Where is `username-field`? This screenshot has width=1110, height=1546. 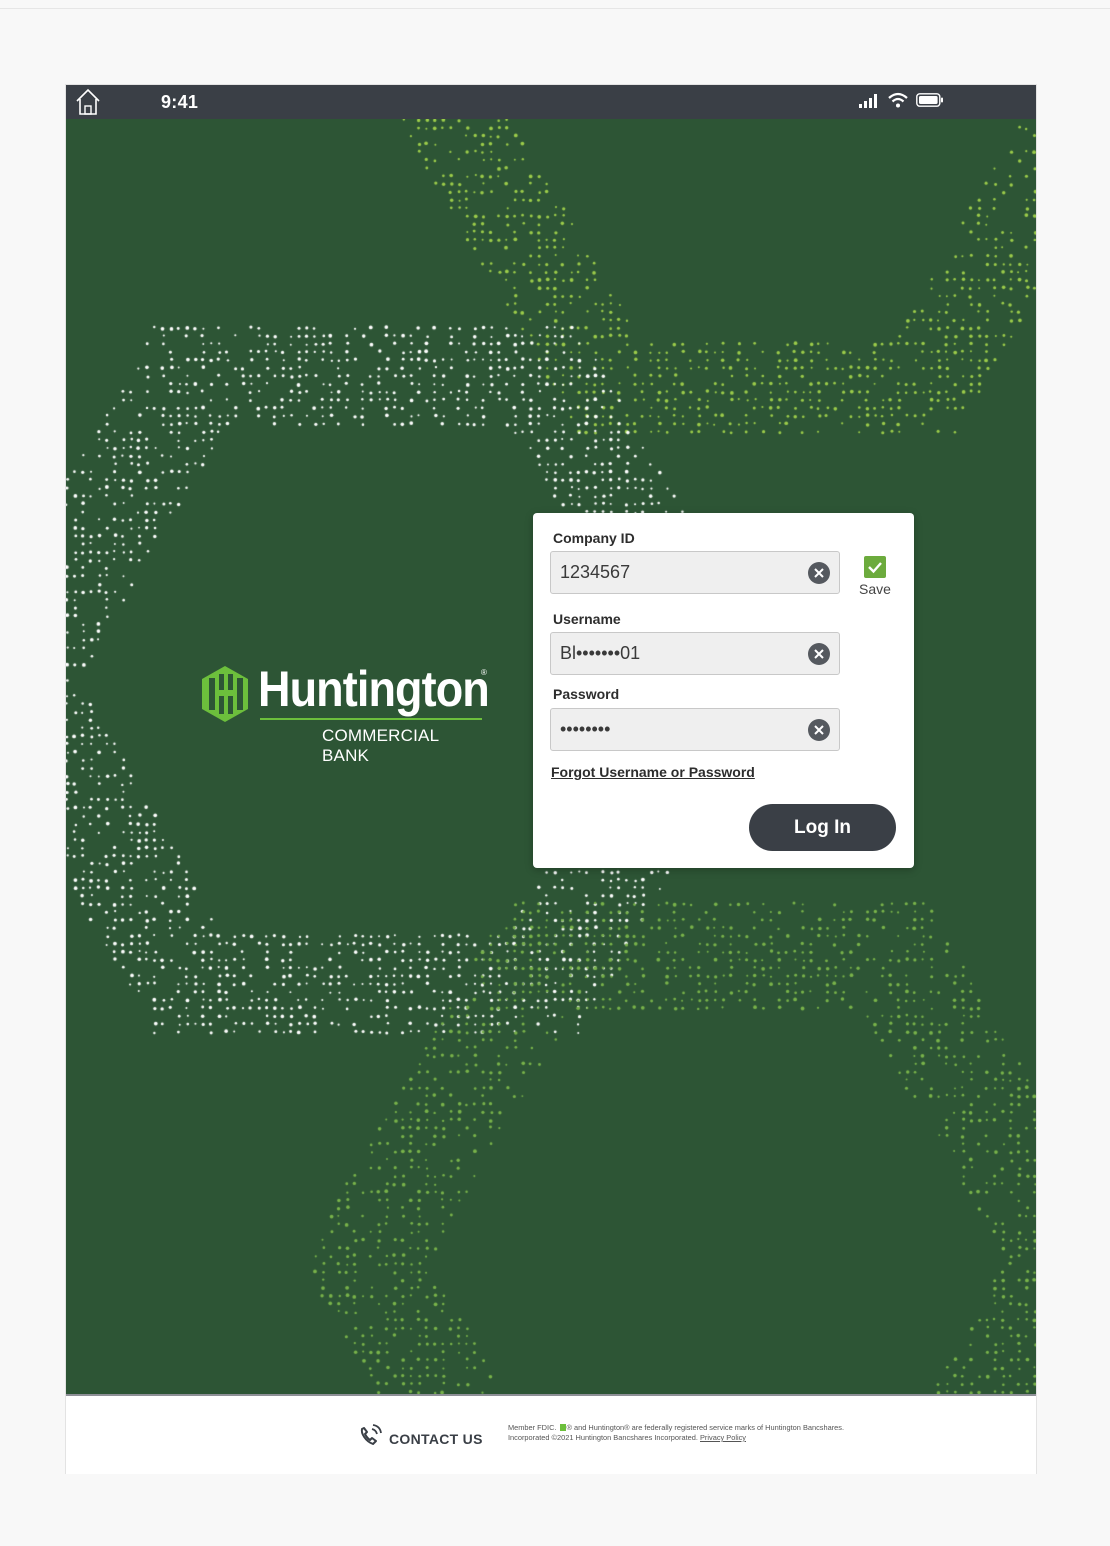
username-field is located at coordinates (695, 653).